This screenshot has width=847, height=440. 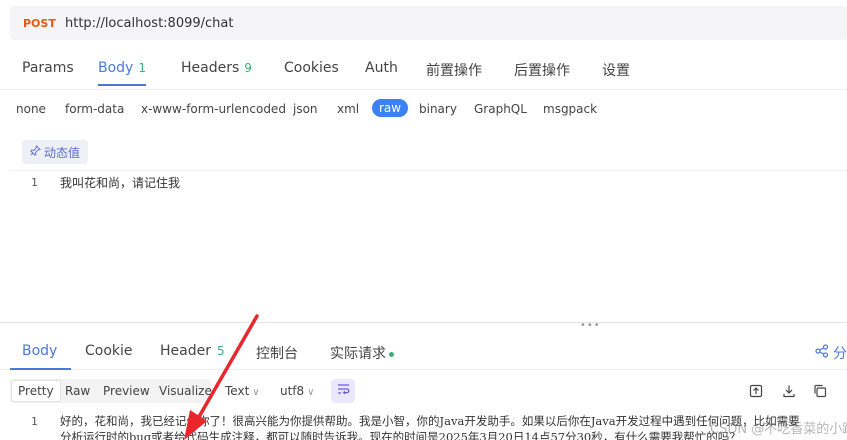 I want to click on tab-post-ops: 后置操作, so click(x=542, y=70).